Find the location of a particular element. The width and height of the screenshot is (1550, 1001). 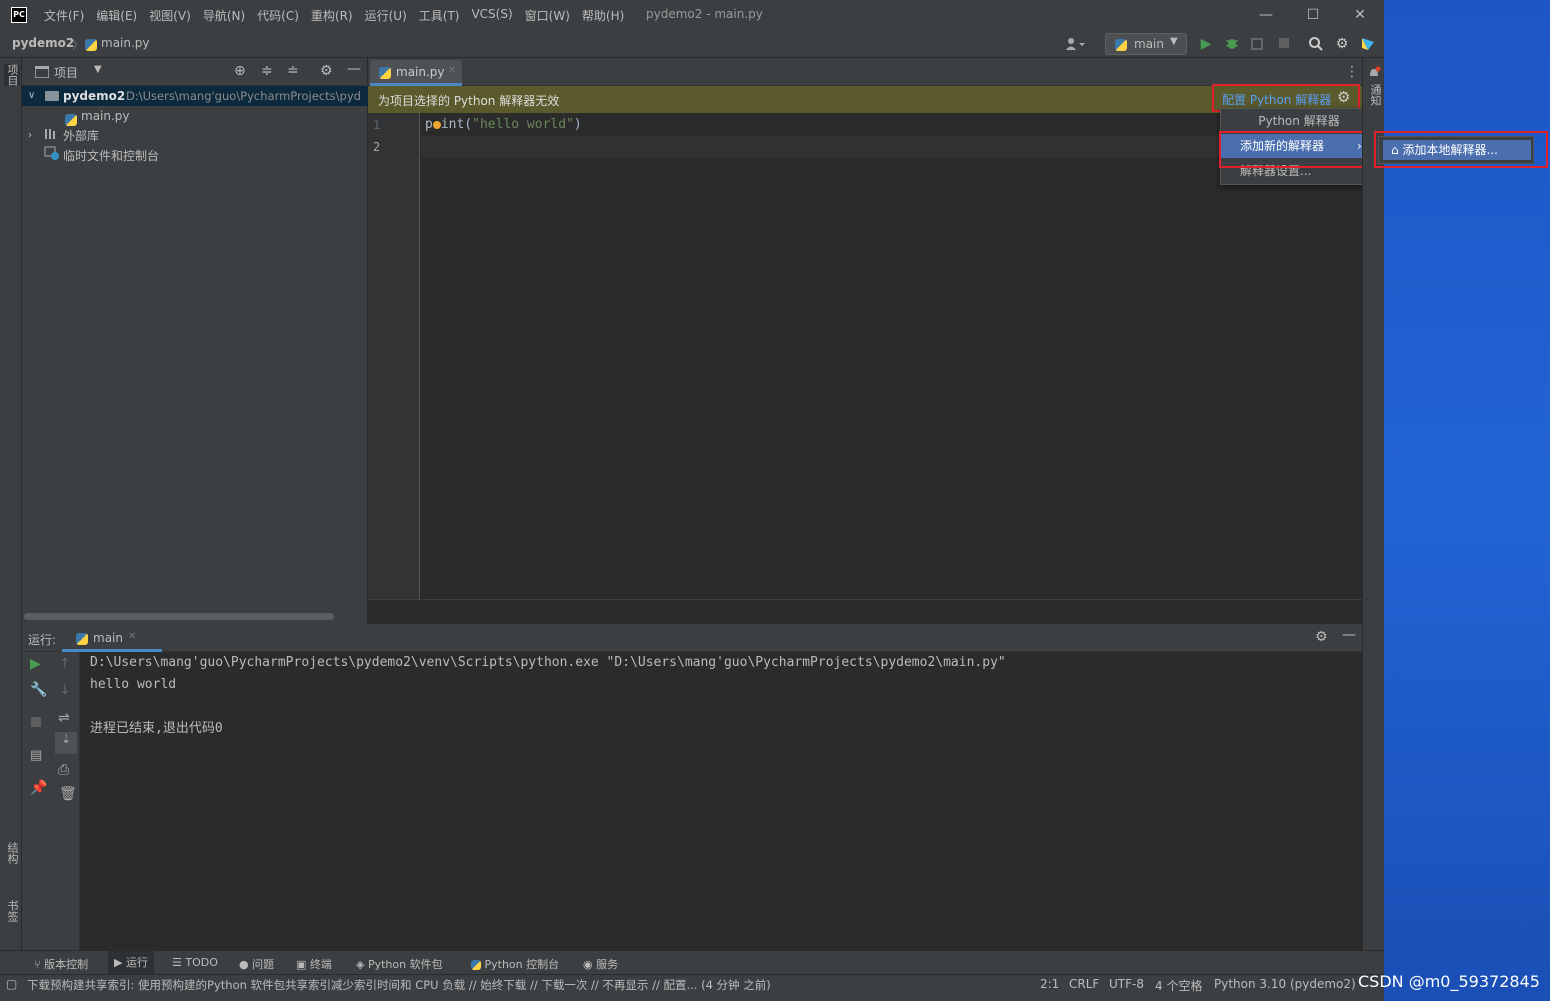

coverage-icon is located at coordinates (1258, 44).